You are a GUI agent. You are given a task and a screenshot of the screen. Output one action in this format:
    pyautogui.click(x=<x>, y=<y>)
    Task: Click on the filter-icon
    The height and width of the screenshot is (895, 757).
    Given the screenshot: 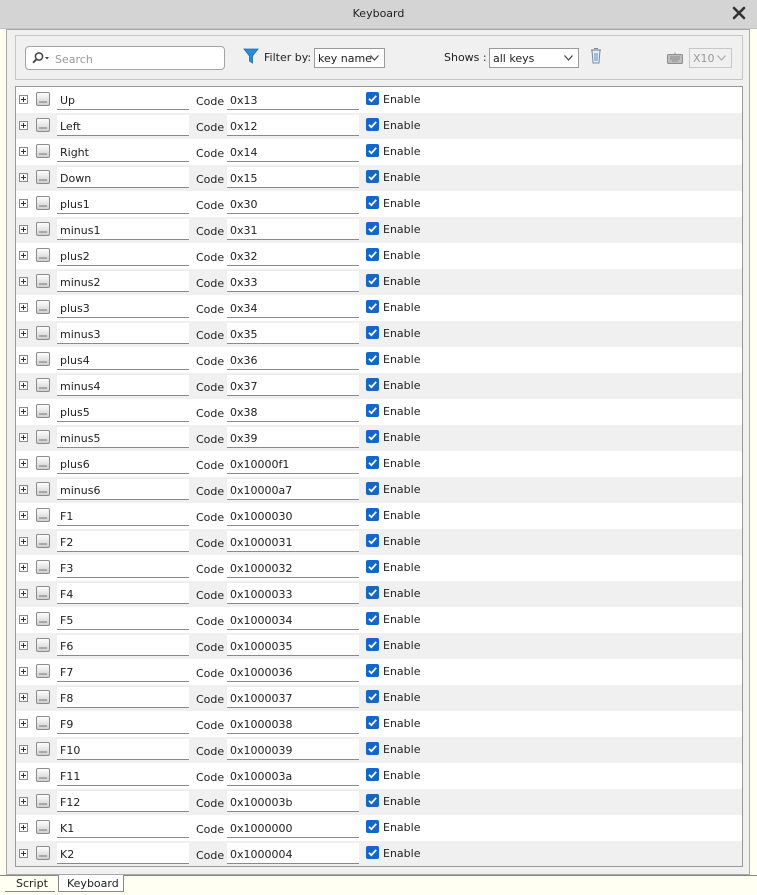 What is the action you would take?
    pyautogui.click(x=251, y=56)
    